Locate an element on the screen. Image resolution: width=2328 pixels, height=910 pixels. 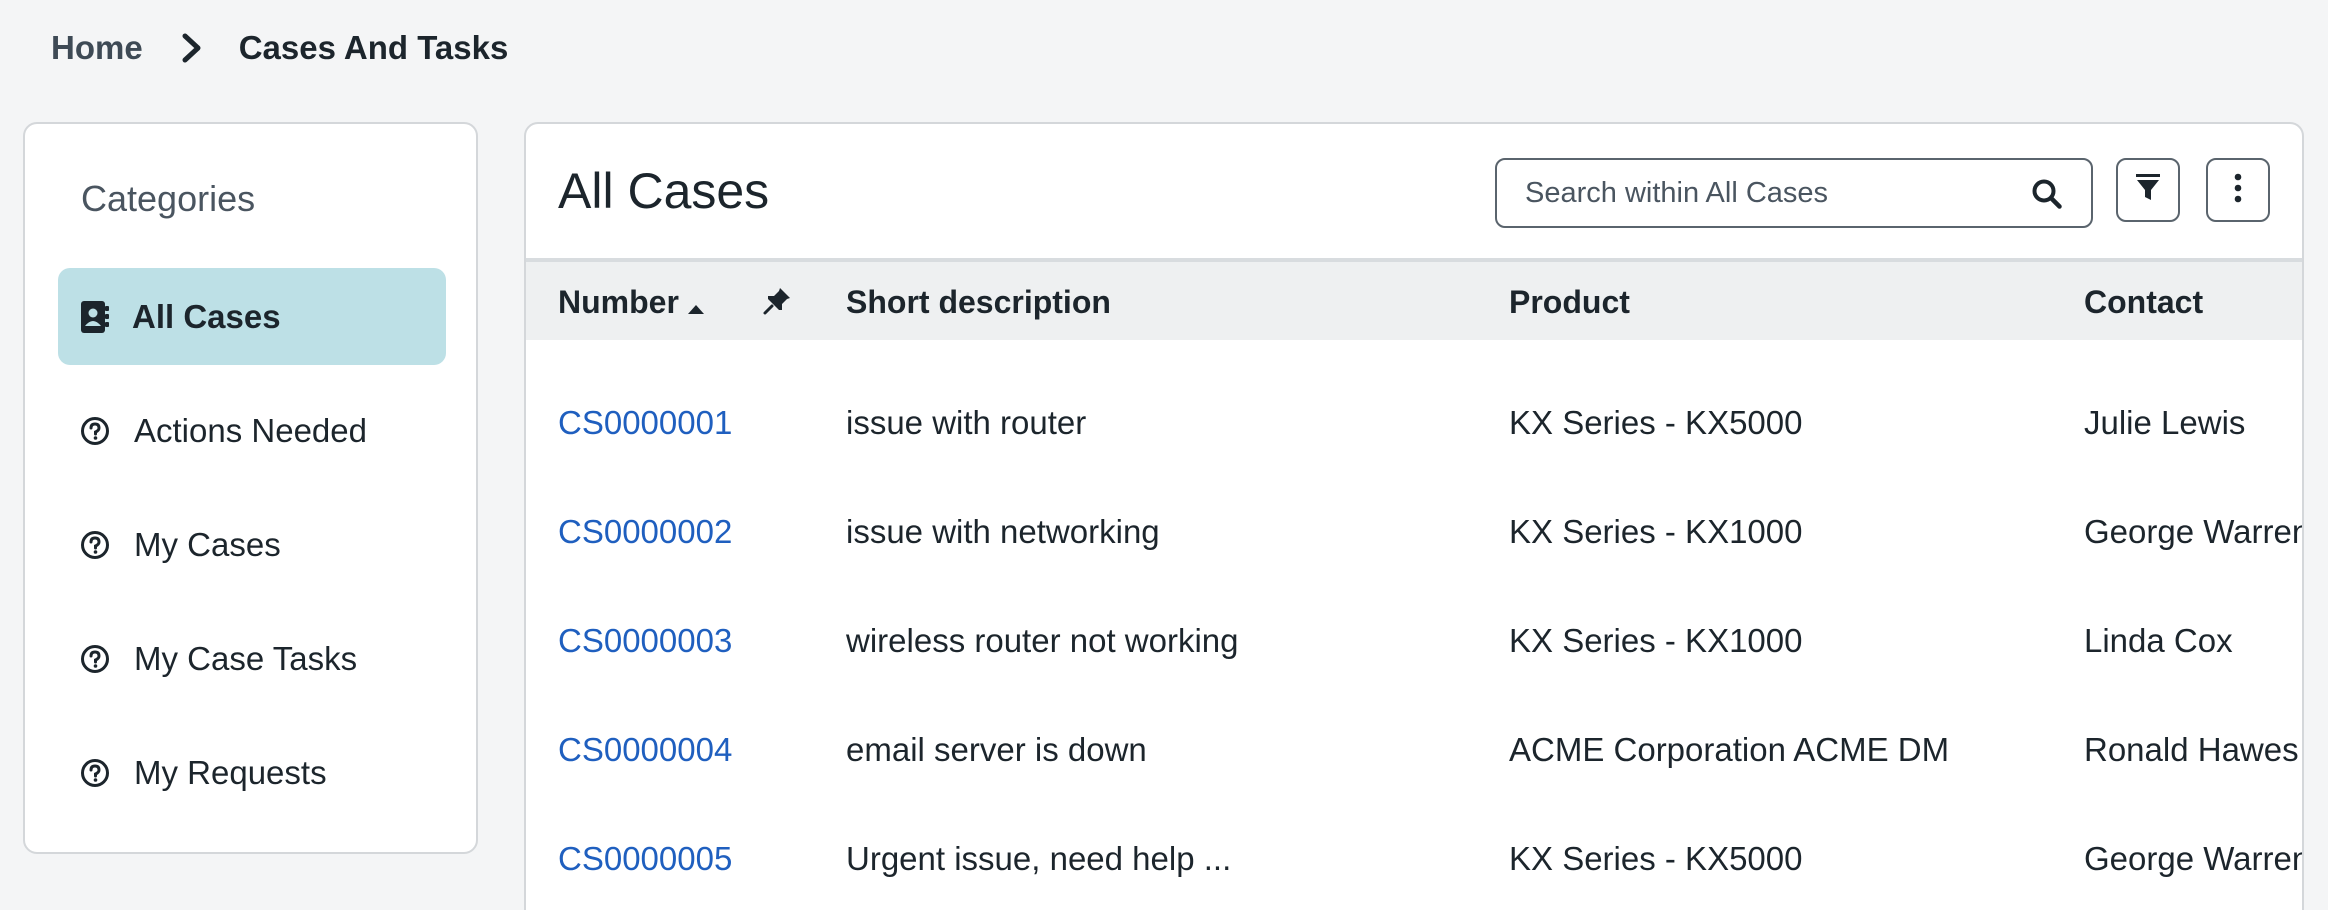
breadcrumb: Home Cases And Tasks is located at coordinates (279, 48).